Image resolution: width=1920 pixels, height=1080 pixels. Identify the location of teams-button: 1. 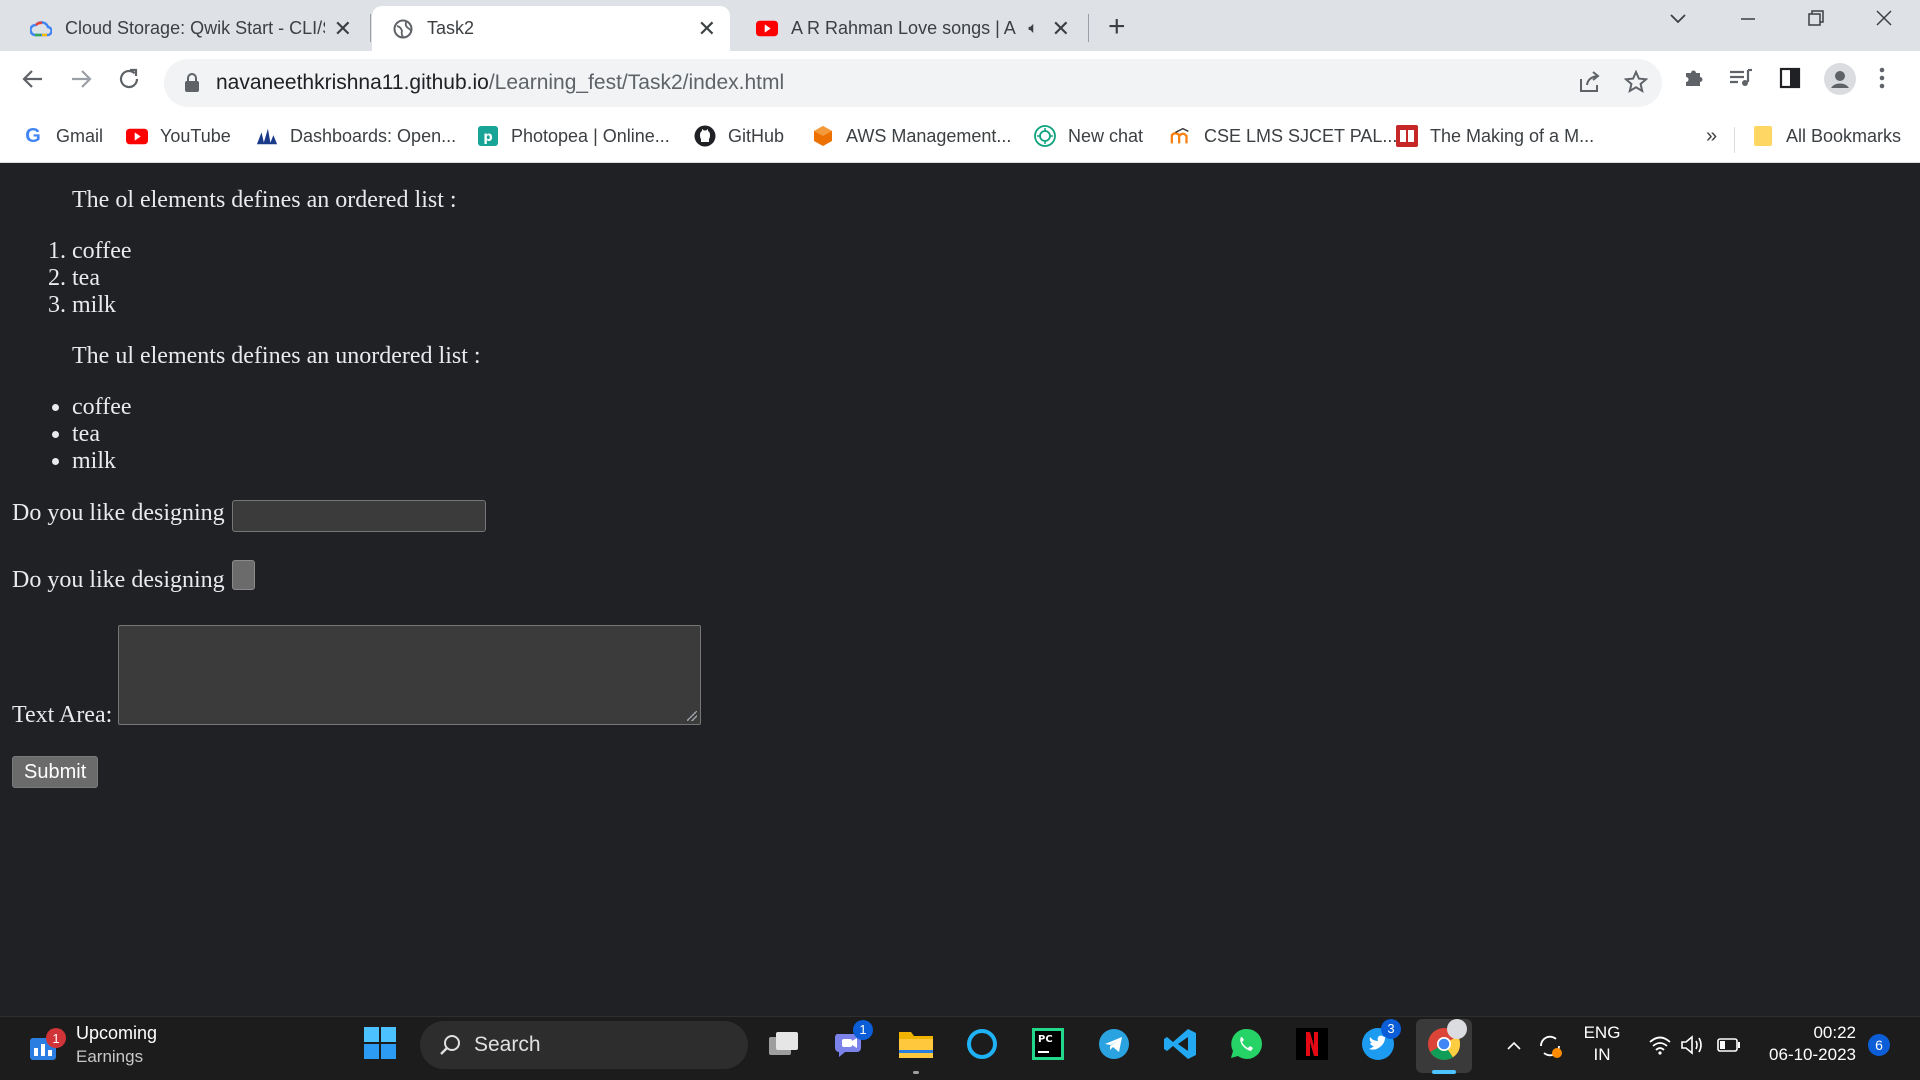
(852, 1042).